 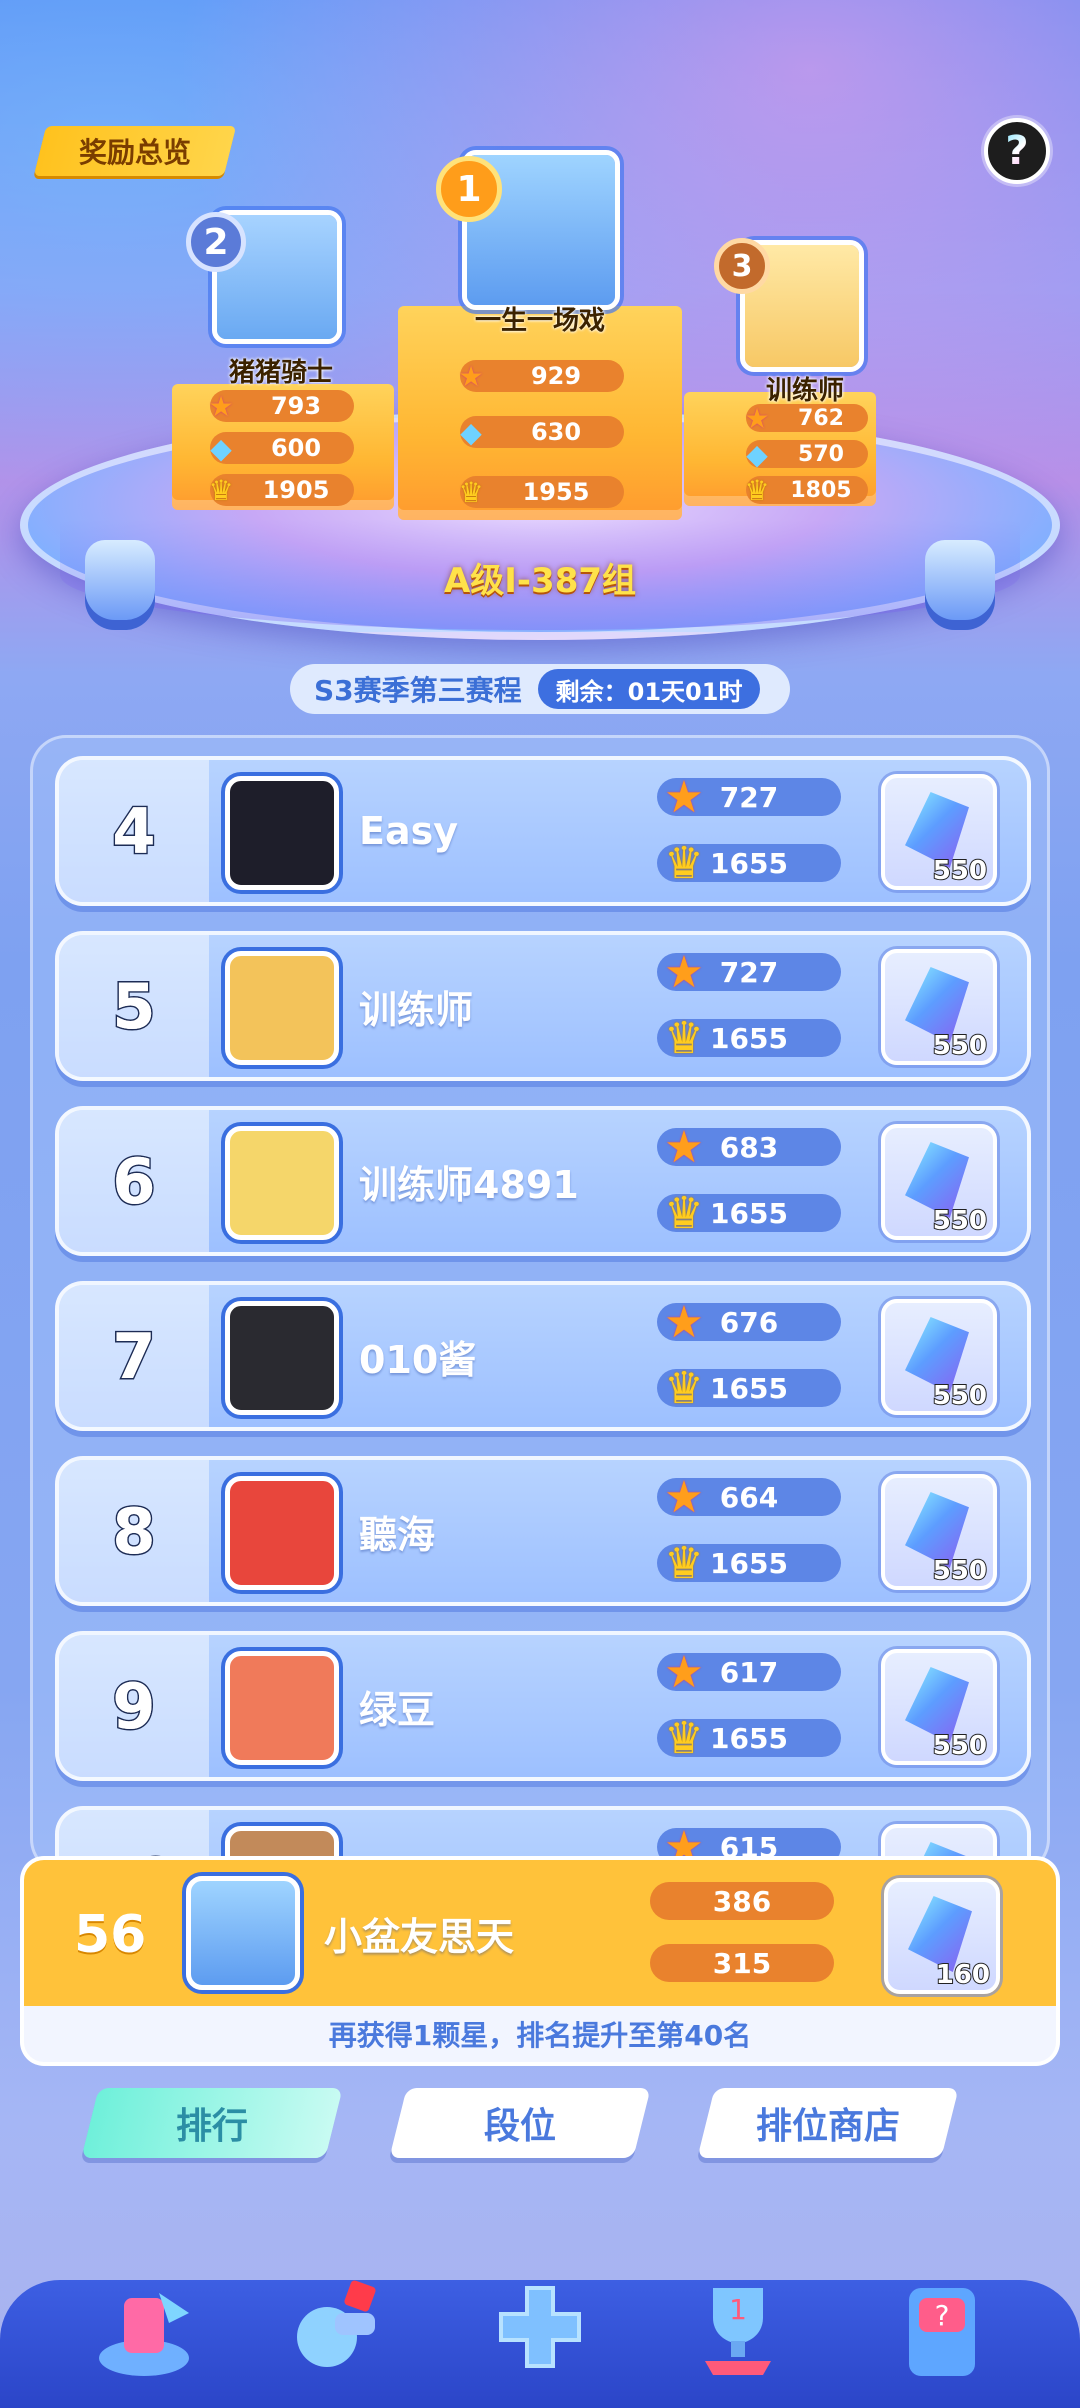 I want to click on time-remaining: 剩余：01天01时, so click(x=649, y=689).